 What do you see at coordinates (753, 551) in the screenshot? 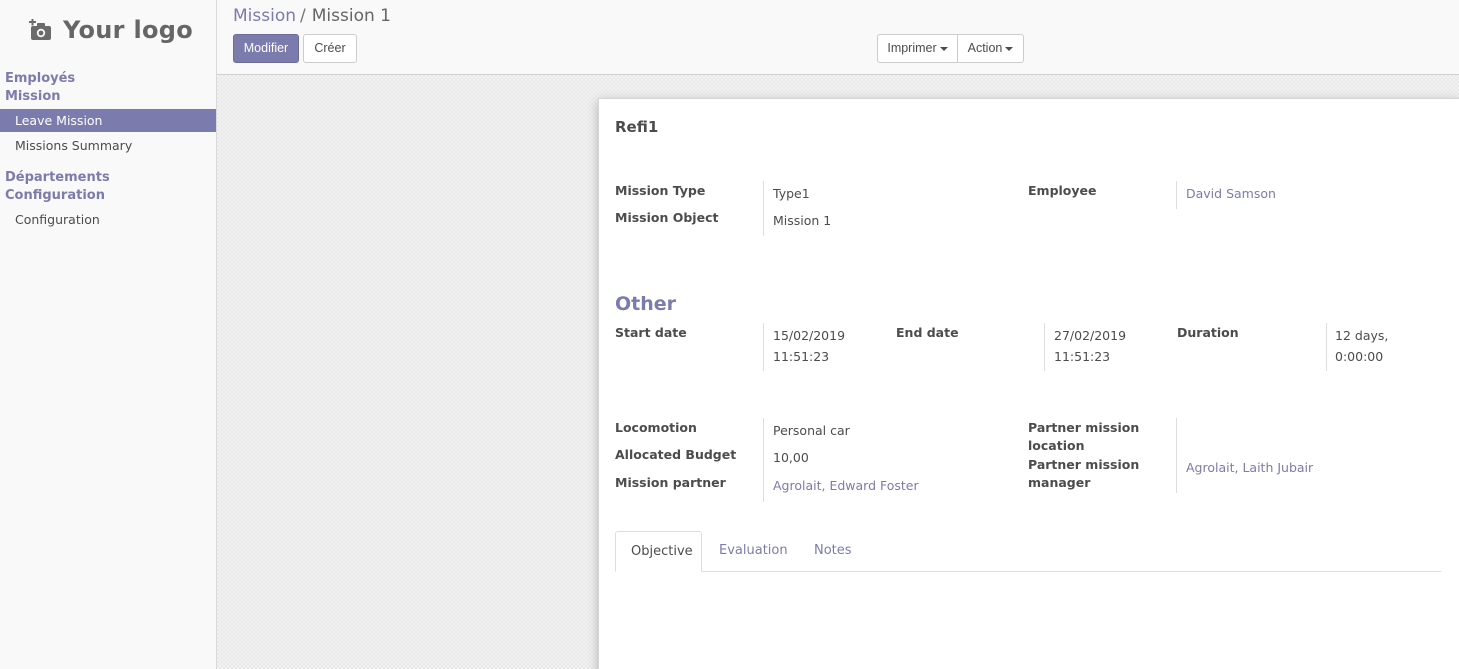
I see `tab-evaluation: Evaluation` at bounding box center [753, 551].